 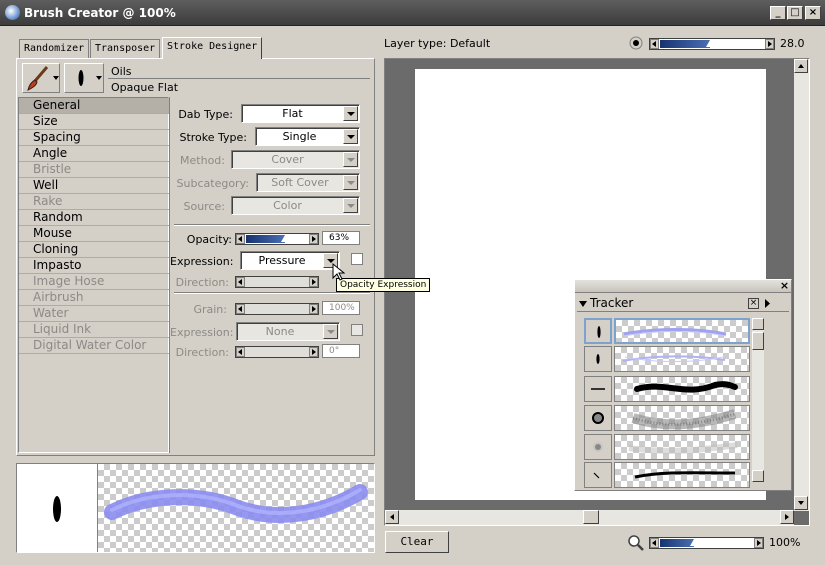 I want to click on palette-menu-icon, so click(x=767, y=303).